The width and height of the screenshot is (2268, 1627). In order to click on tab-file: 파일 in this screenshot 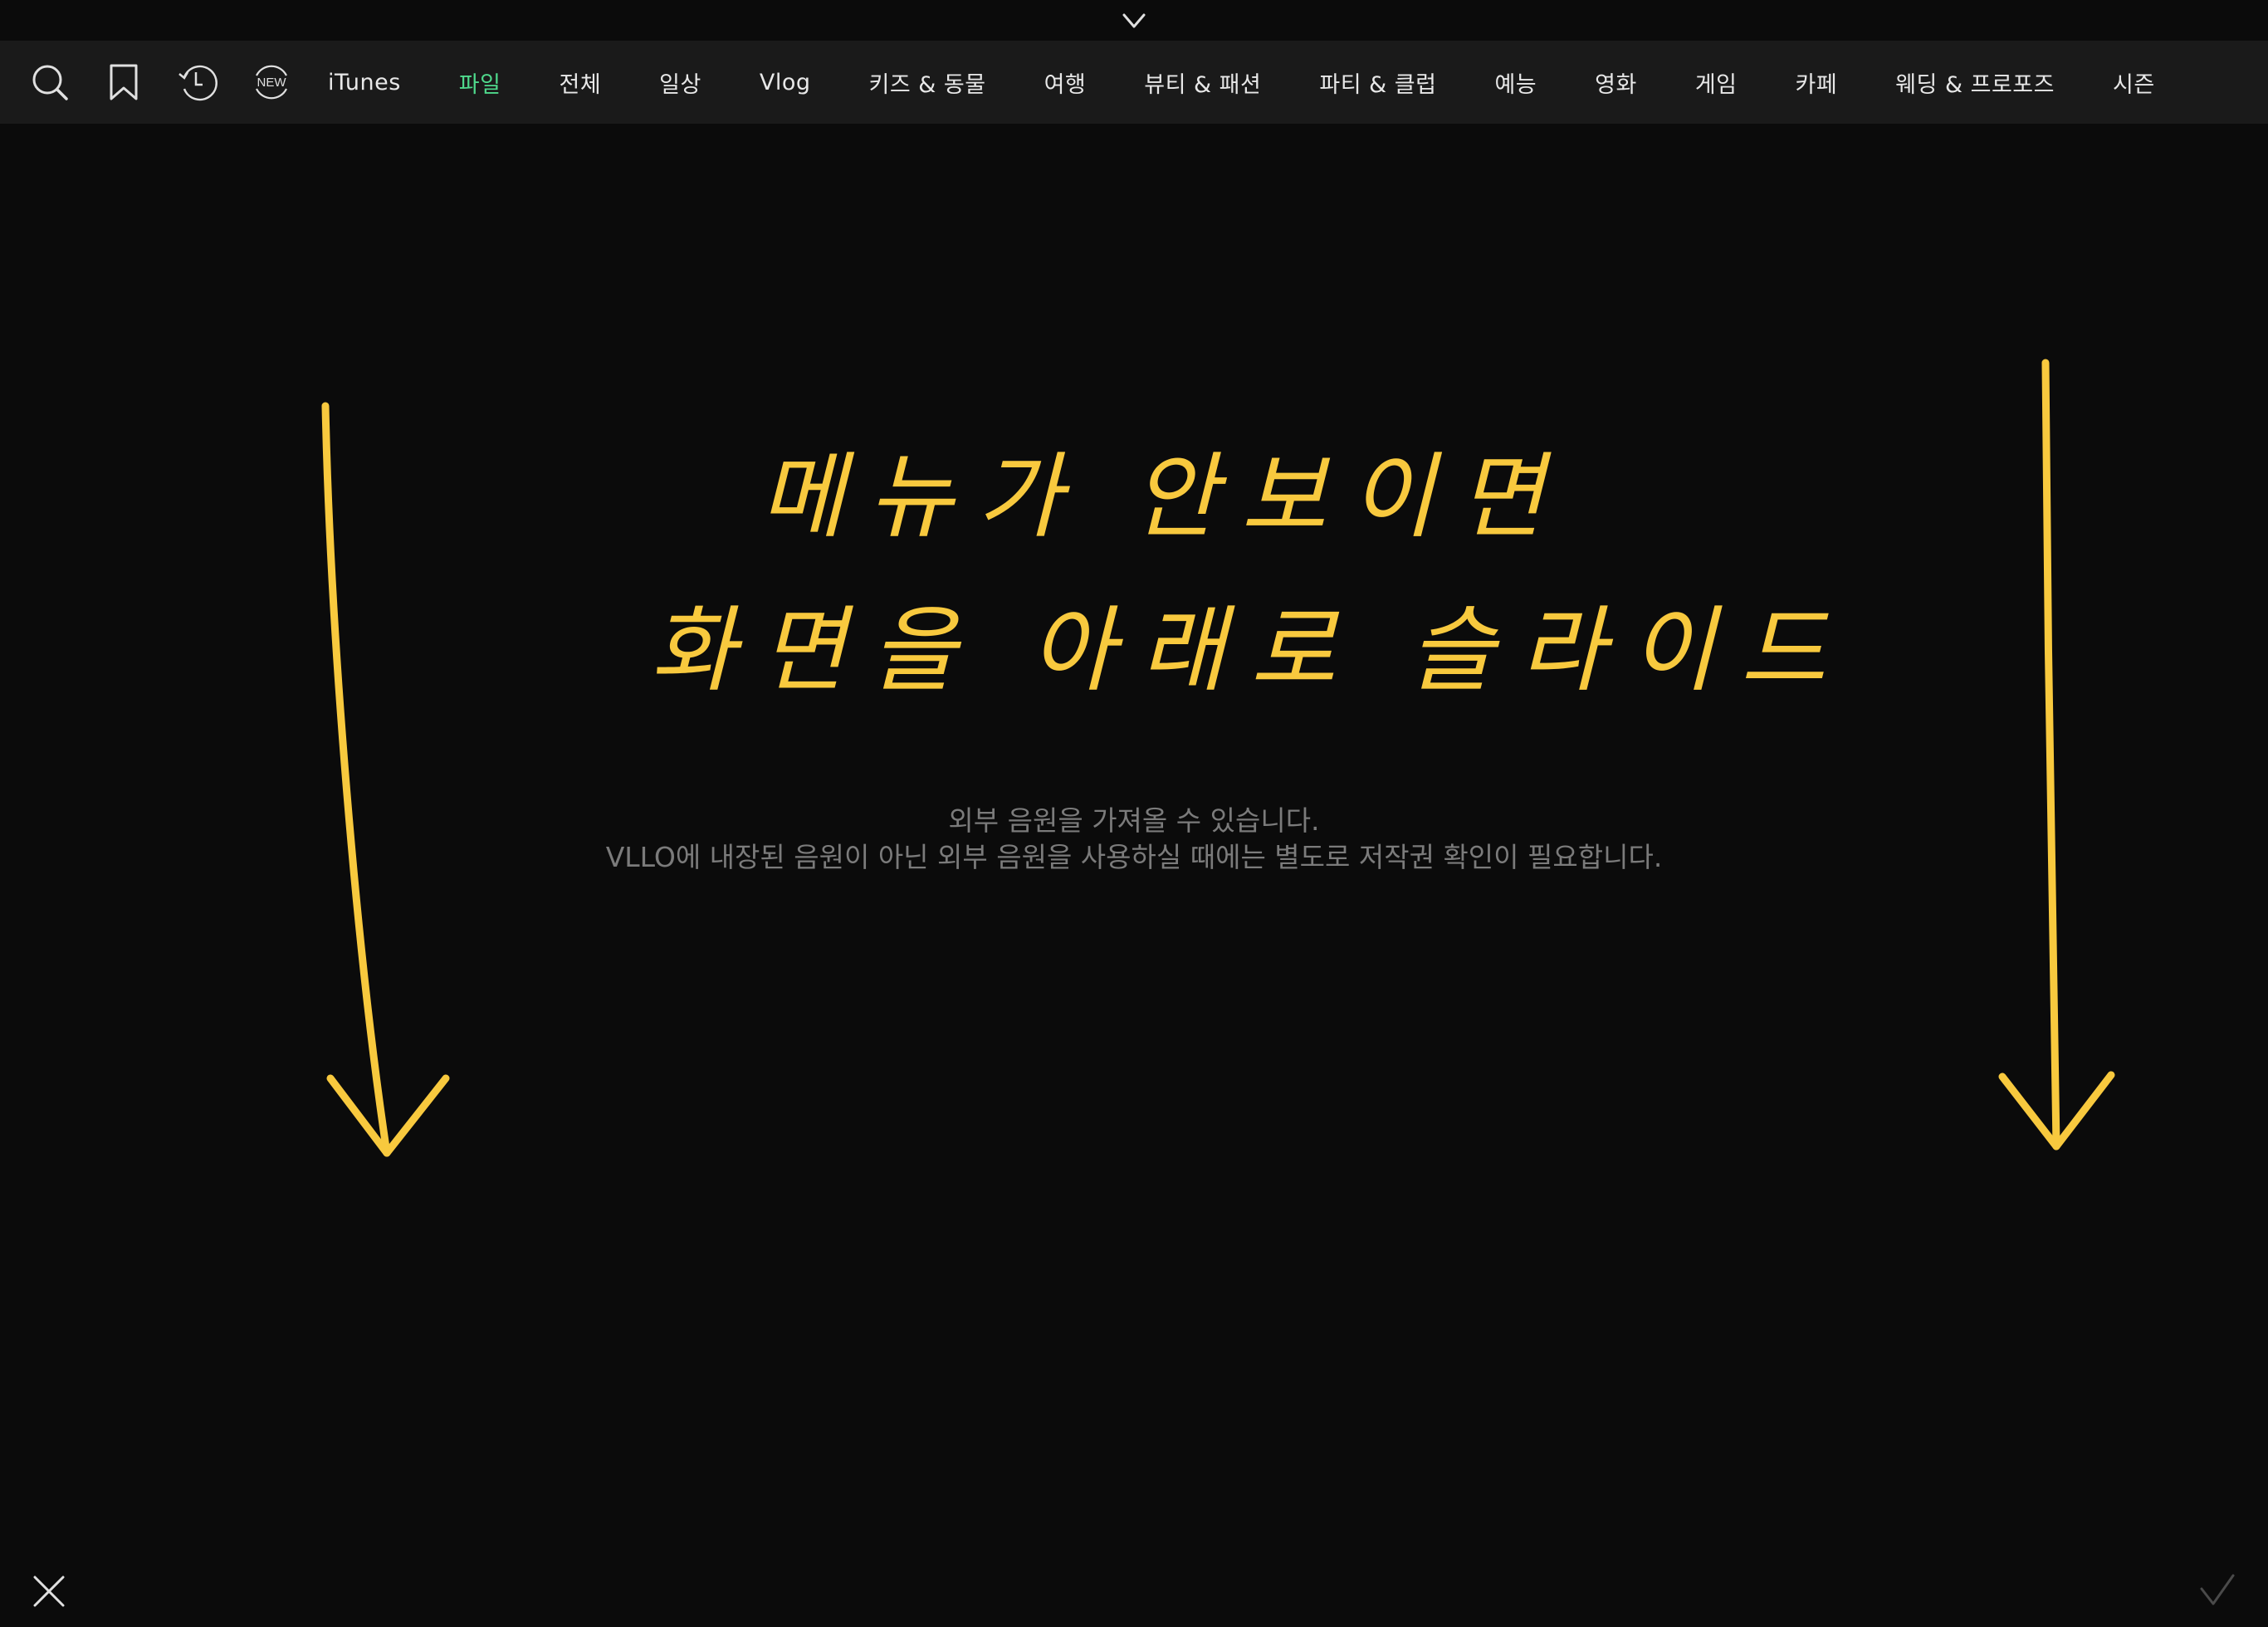, I will do `click(480, 82)`.